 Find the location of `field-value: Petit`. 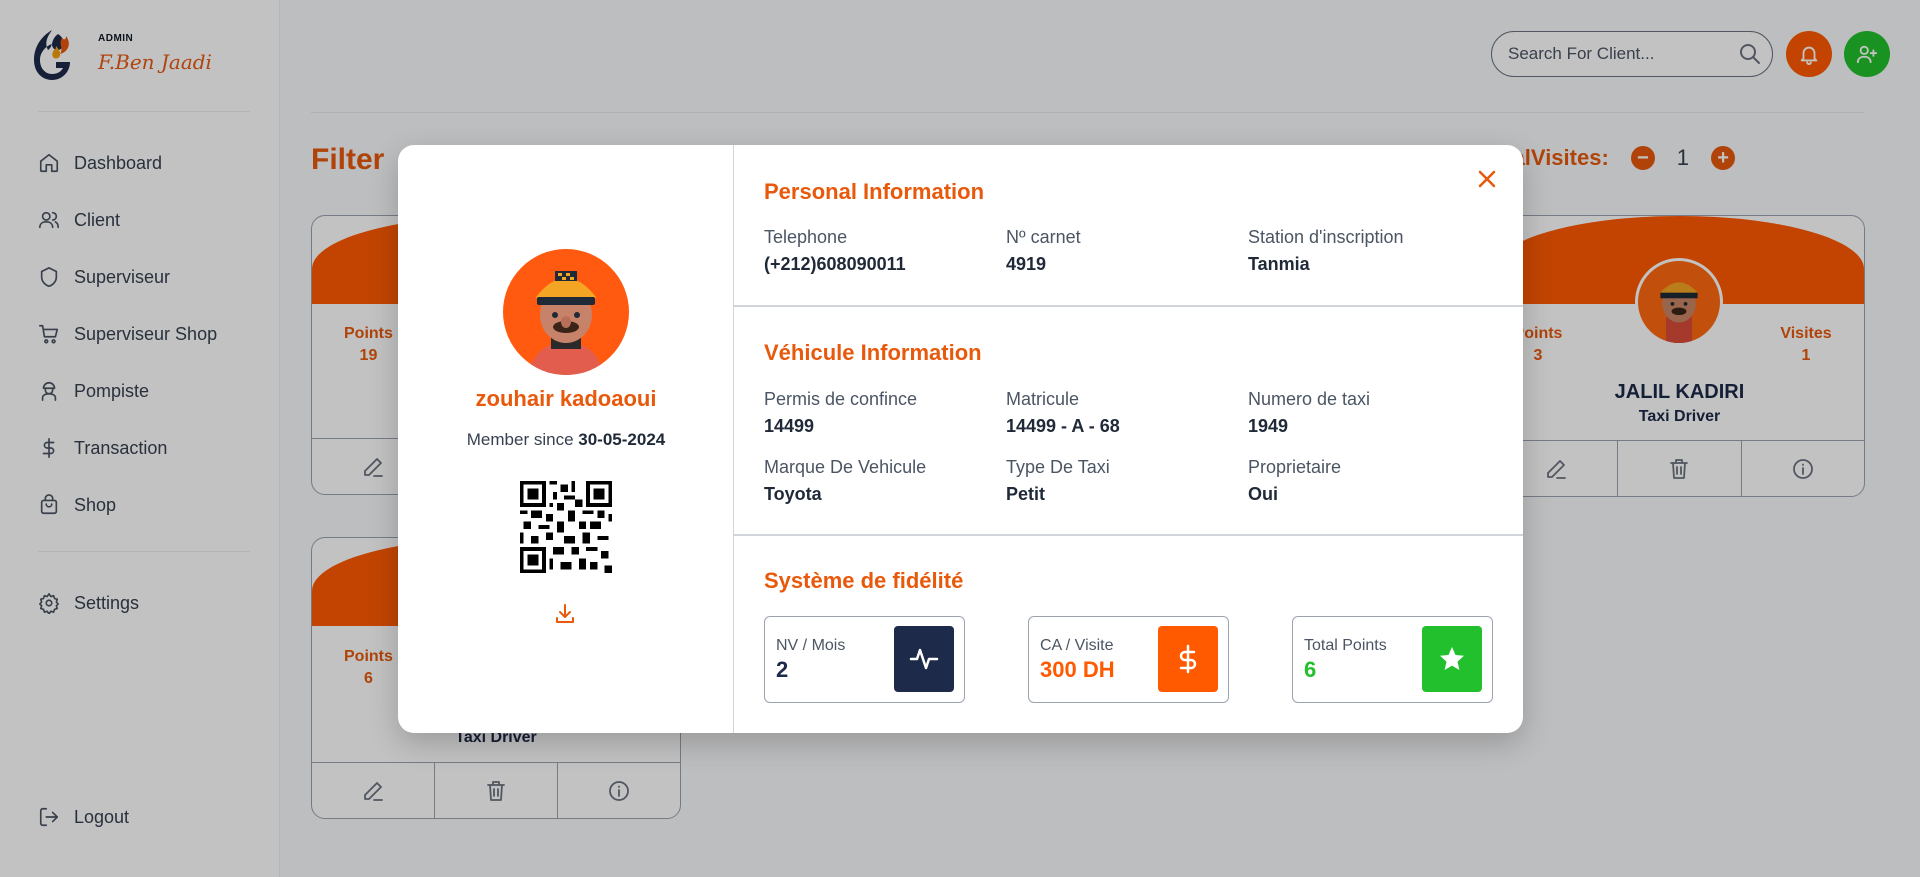

field-value: Petit is located at coordinates (1026, 494).